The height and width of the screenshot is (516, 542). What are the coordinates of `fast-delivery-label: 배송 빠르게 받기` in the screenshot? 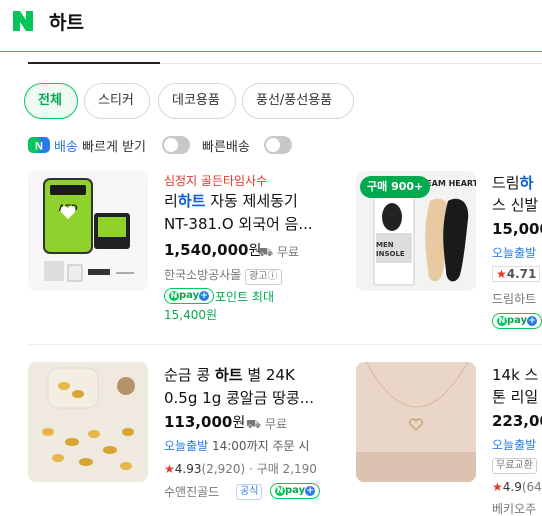 It's located at (100, 147).